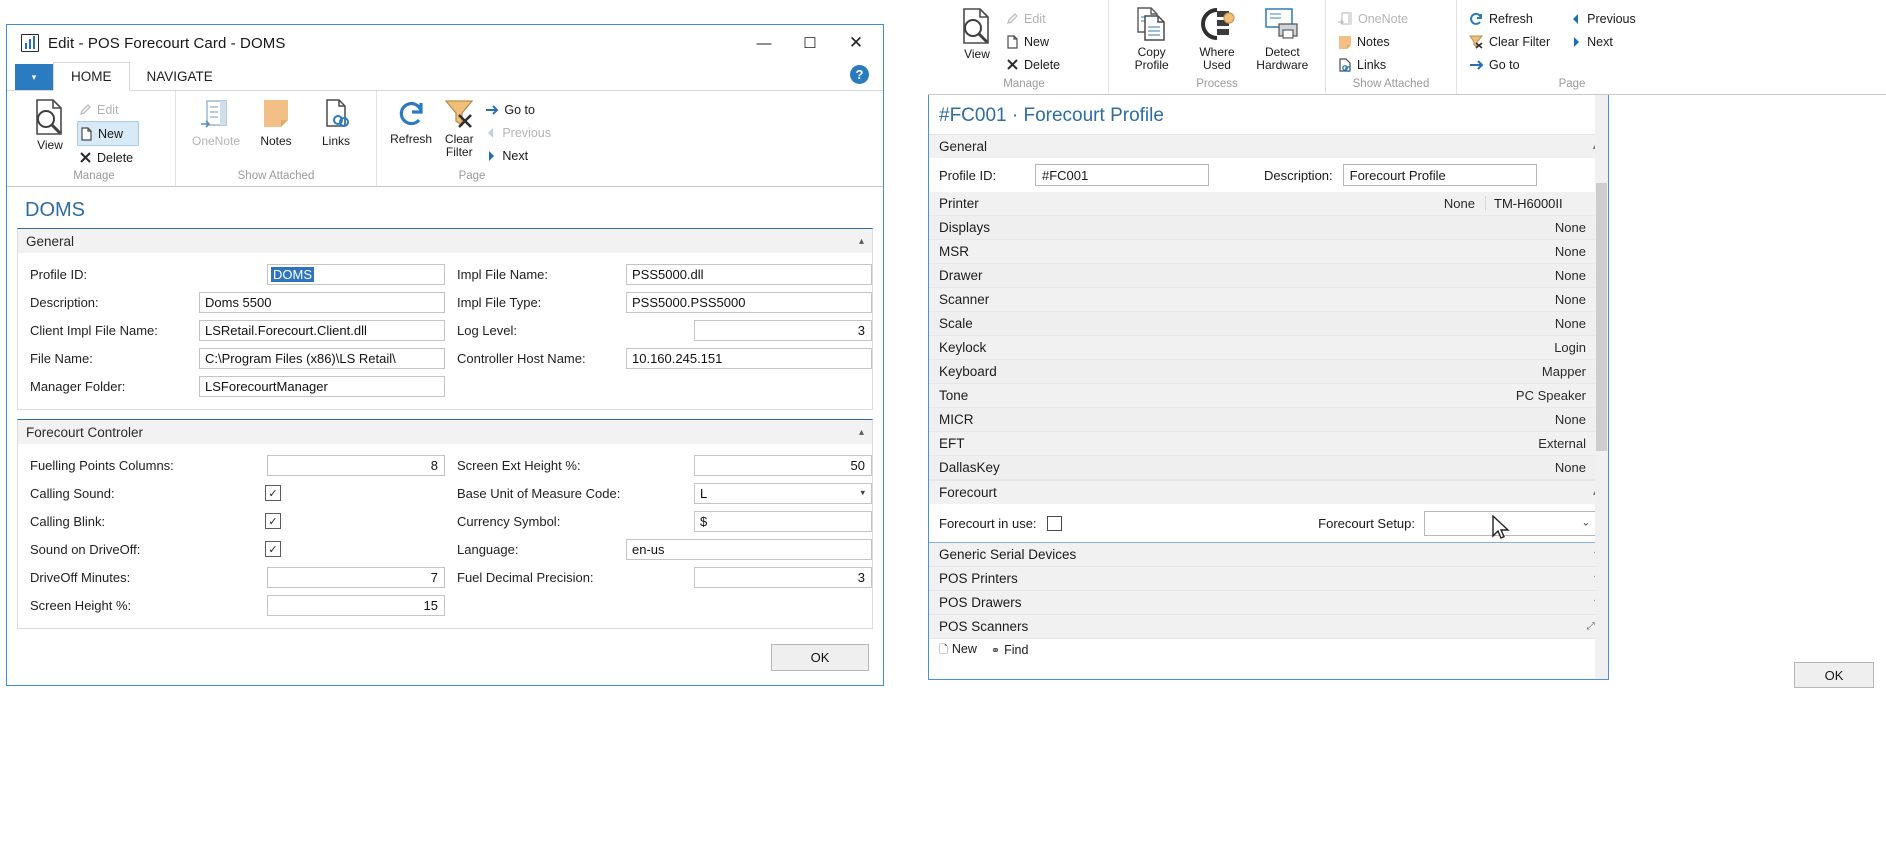  What do you see at coordinates (1217, 38) in the screenshot?
I see `where-used-button: Where Used` at bounding box center [1217, 38].